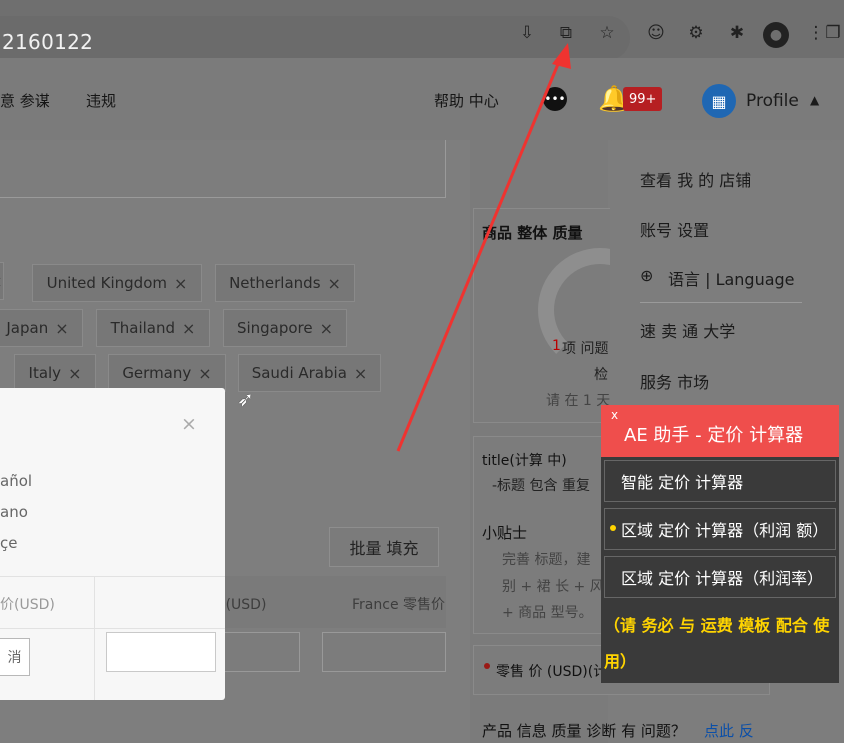 The image size is (844, 743). I want to click on annotation-arrow, so click(483, 247).